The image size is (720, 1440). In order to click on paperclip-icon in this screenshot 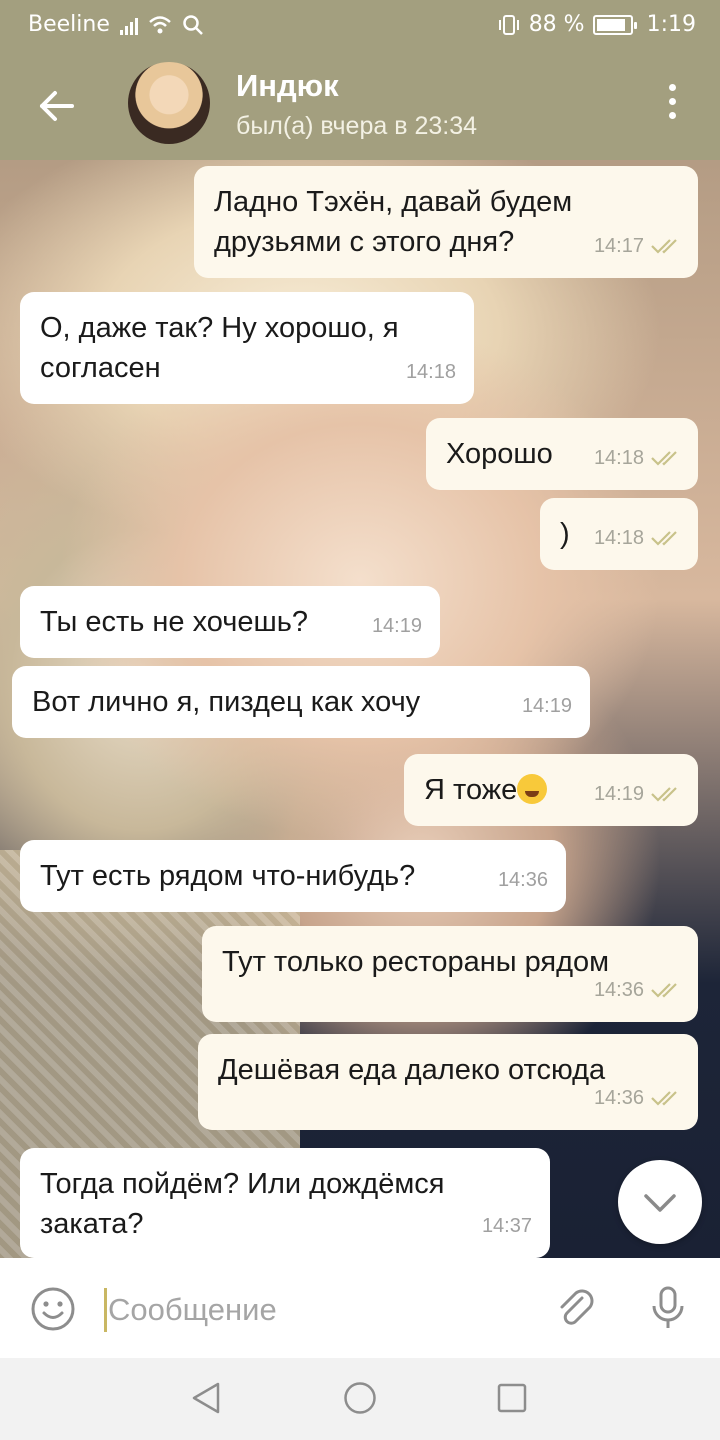, I will do `click(576, 1308)`.